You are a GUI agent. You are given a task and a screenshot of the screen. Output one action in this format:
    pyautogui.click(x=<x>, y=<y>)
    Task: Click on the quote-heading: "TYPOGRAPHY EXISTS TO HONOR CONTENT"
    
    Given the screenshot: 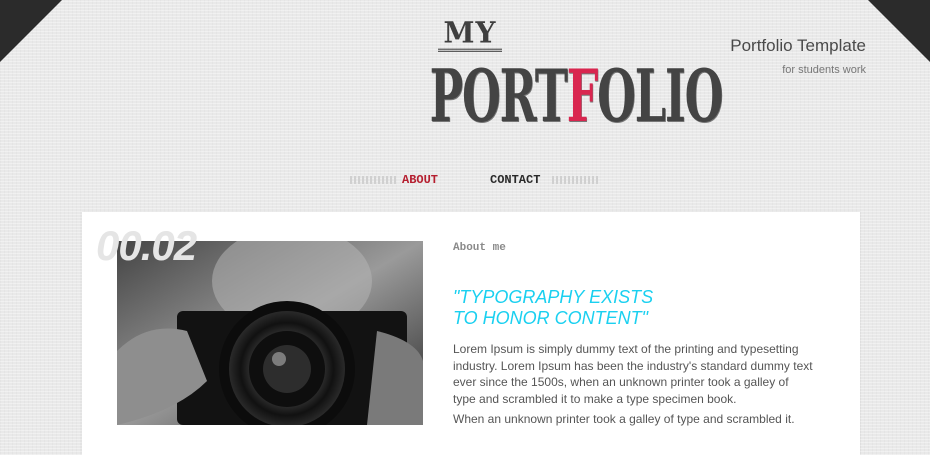 What is the action you would take?
    pyautogui.click(x=603, y=308)
    